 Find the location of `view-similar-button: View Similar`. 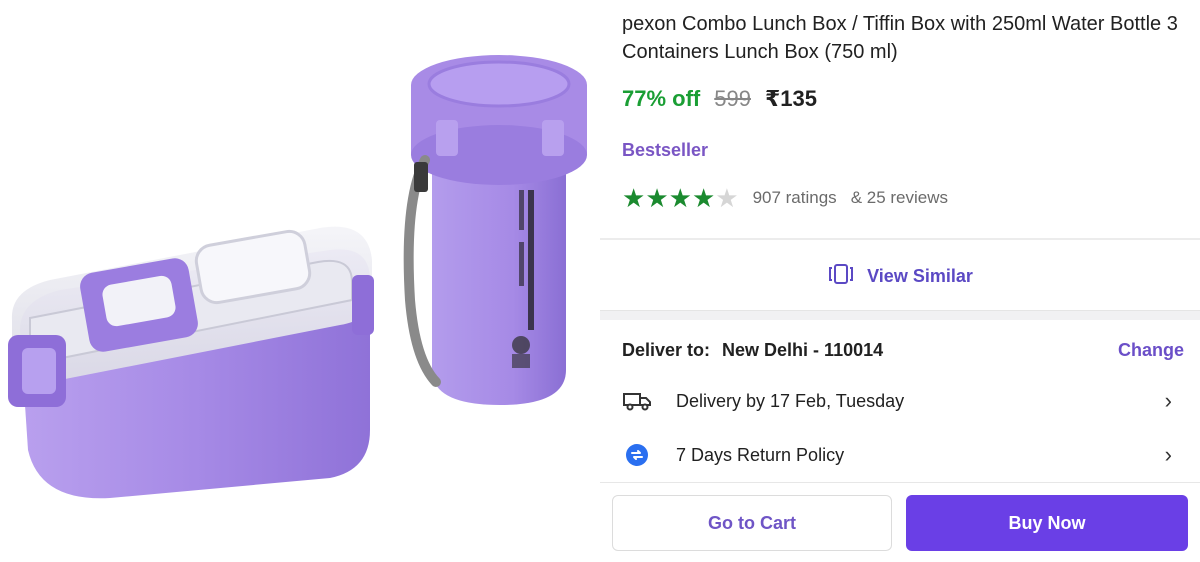

view-similar-button: View Similar is located at coordinates (900, 276).